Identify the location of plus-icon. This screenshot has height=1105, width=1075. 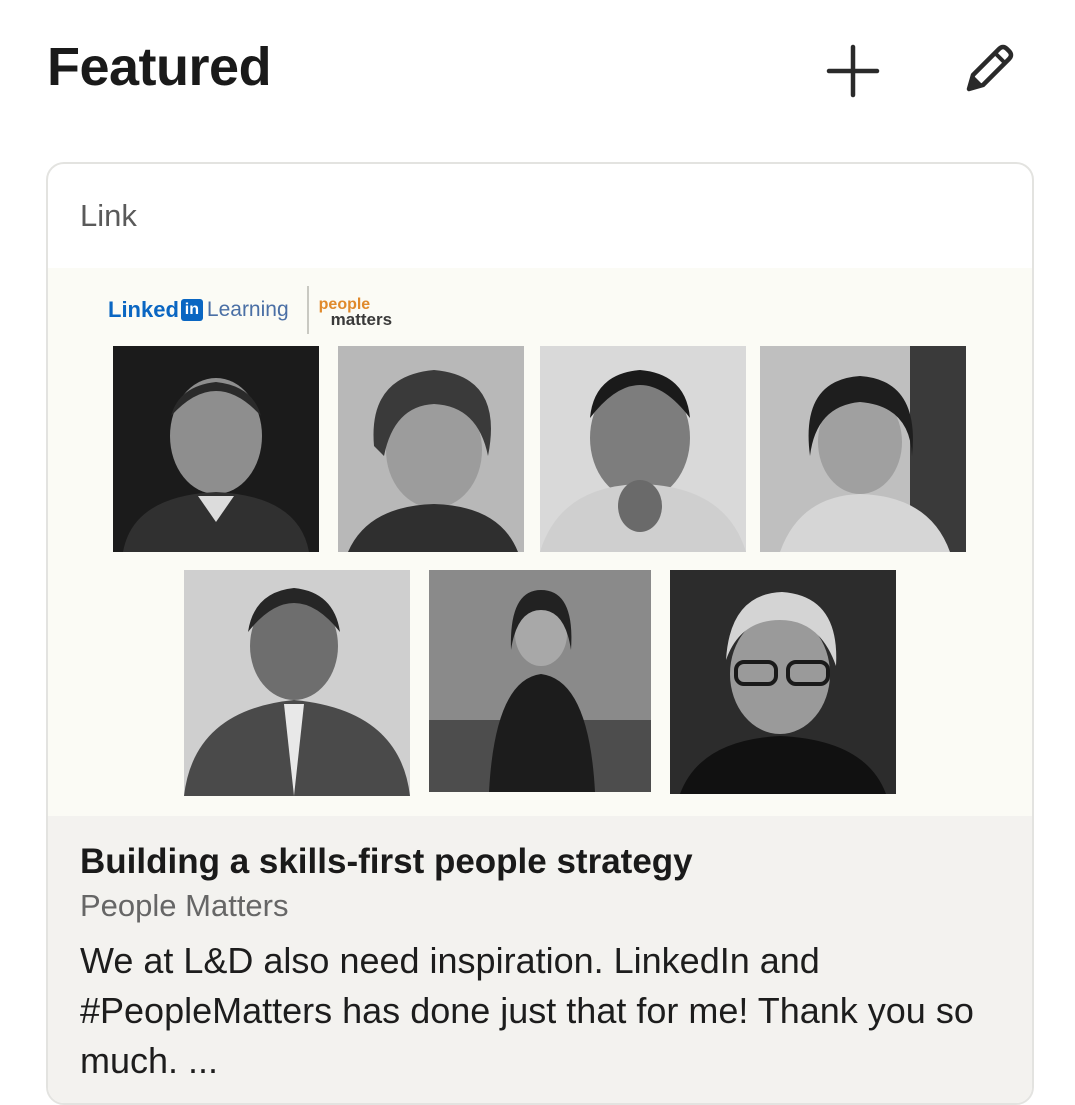
(853, 71).